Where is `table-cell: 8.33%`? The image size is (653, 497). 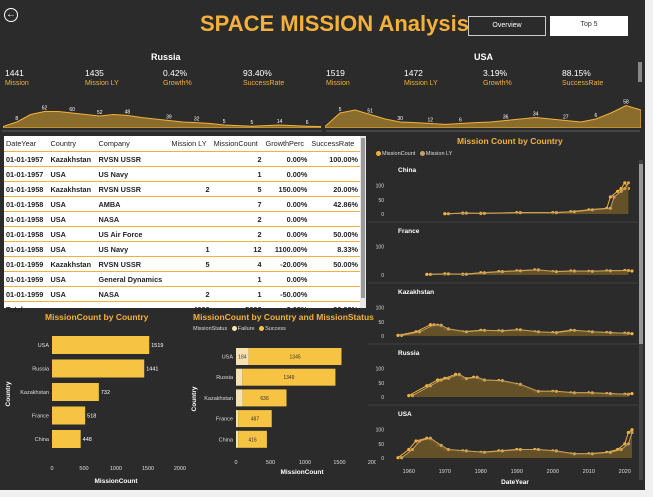
table-cell: 8.33% is located at coordinates (334, 249).